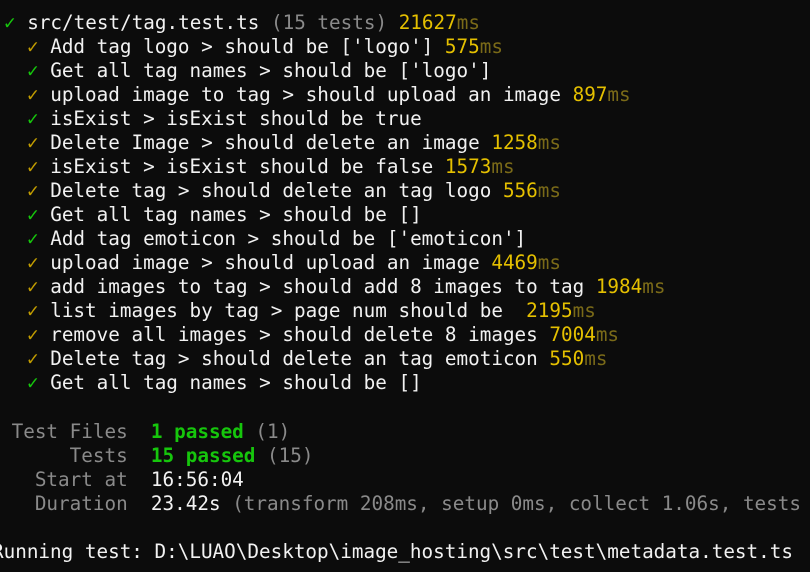 The width and height of the screenshot is (810, 572). I want to click on test-name: upload image > should upload an image, so click(265, 262).